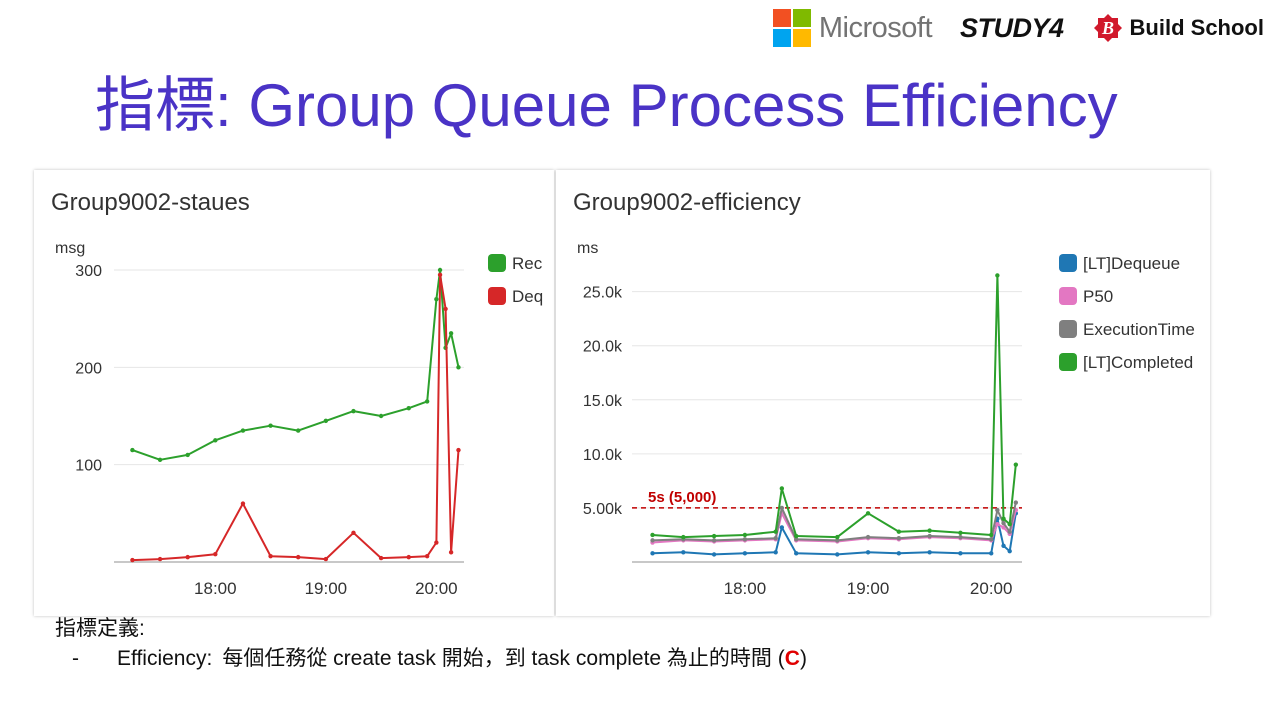  I want to click on y-tick-label: 10.0k, so click(603, 455).